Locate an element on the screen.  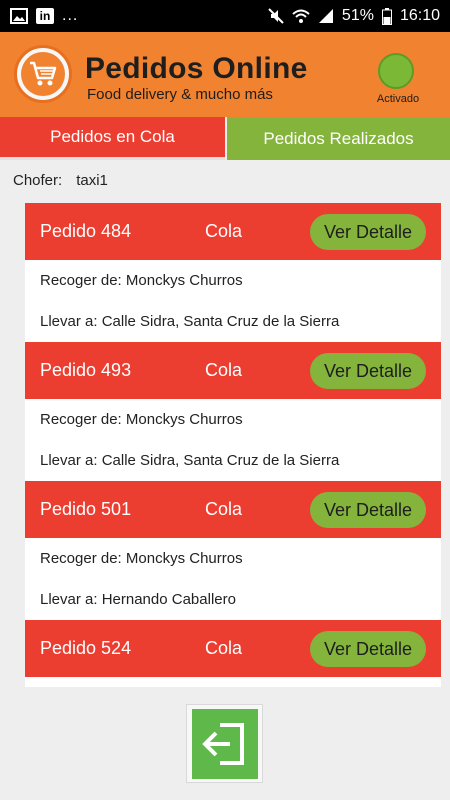
order-header: Pedido 493 Cola Ver Detalle is located at coordinates (233, 370).